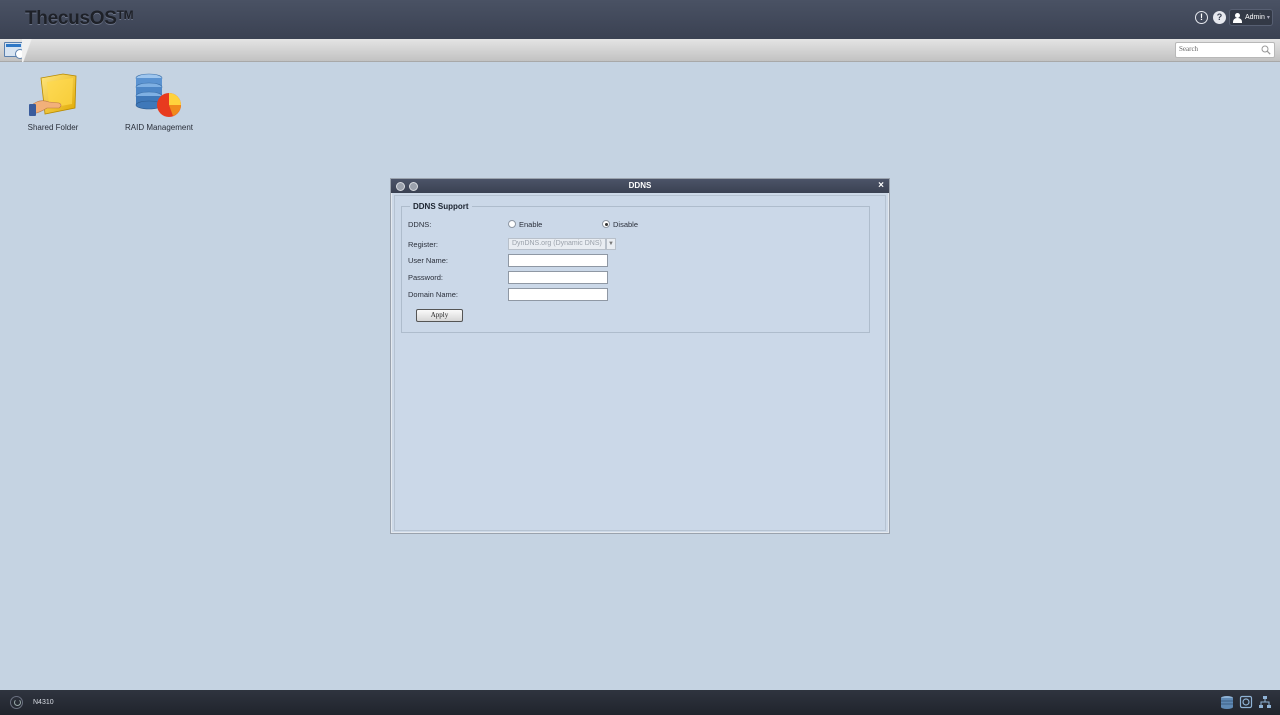 This screenshot has width=1280, height=715. What do you see at coordinates (640, 50) in the screenshot?
I see `toolbar` at bounding box center [640, 50].